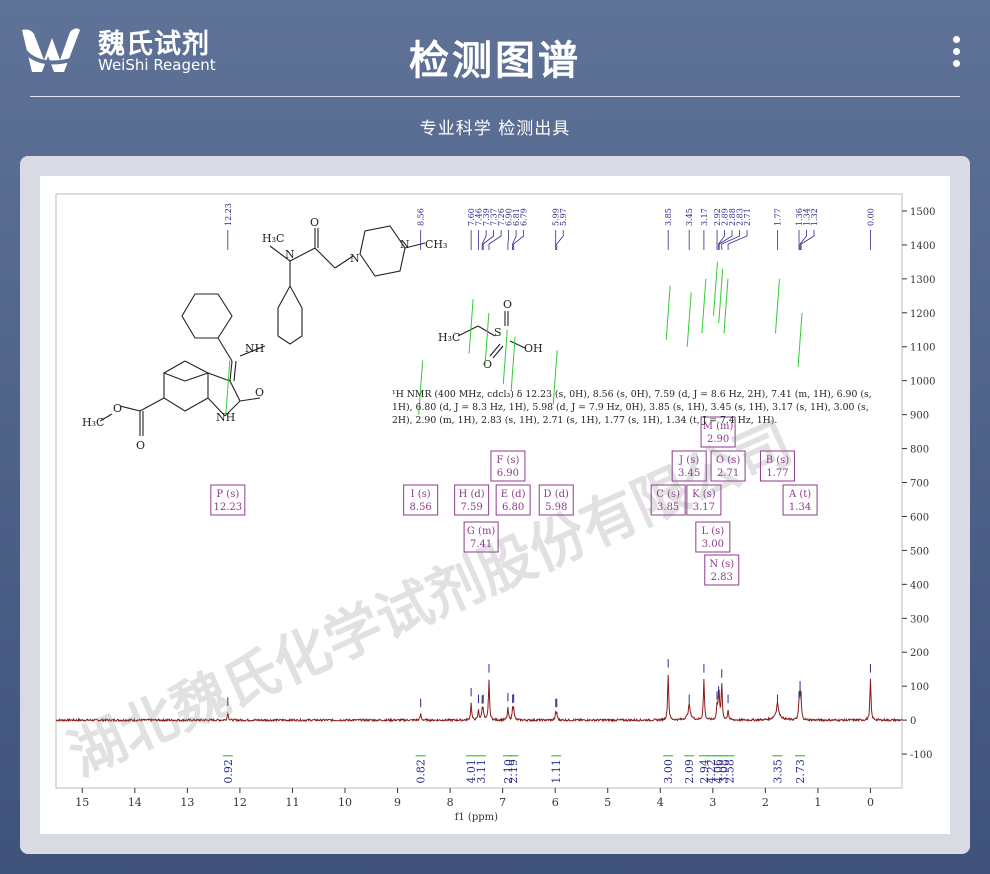 The image size is (990, 874). I want to click on x-tick-label: 14, so click(135, 802).